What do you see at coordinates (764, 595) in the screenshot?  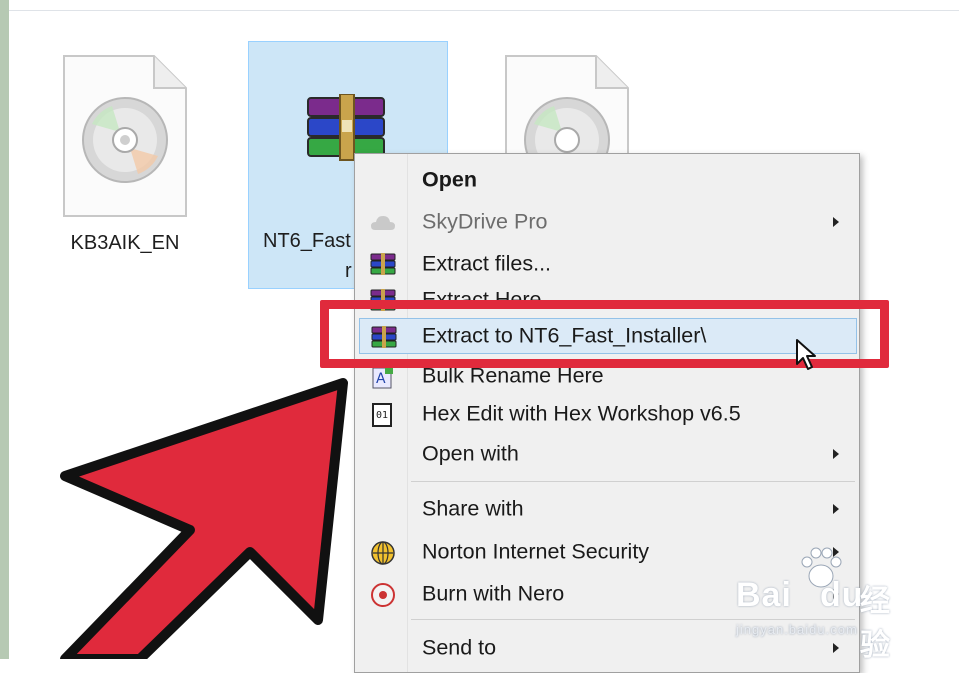 I see `watermark-brand: Bai` at bounding box center [764, 595].